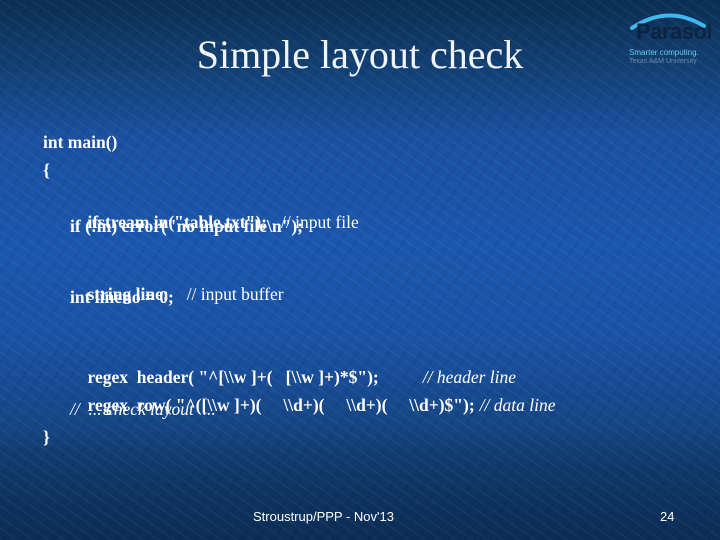 The width and height of the screenshot is (720, 540). What do you see at coordinates (46, 437) in the screenshot?
I see `code-line: }` at bounding box center [46, 437].